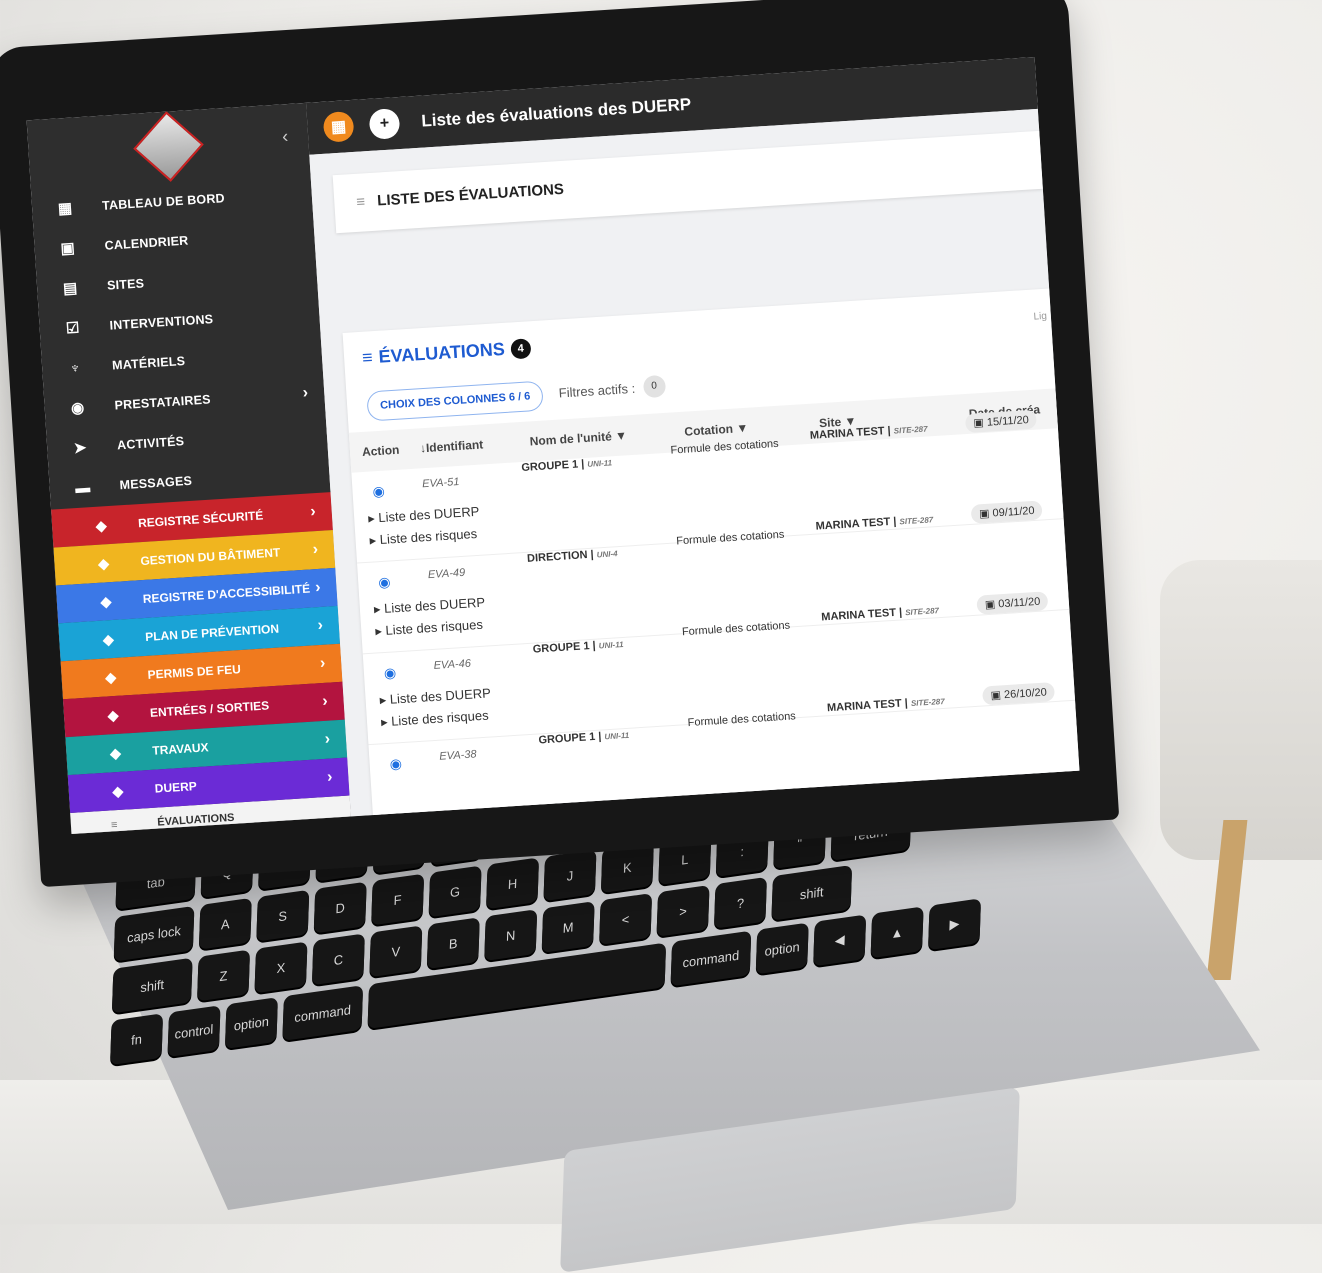  Describe the element at coordinates (154, 933) in the screenshot. I see `key: caps lock` at that location.